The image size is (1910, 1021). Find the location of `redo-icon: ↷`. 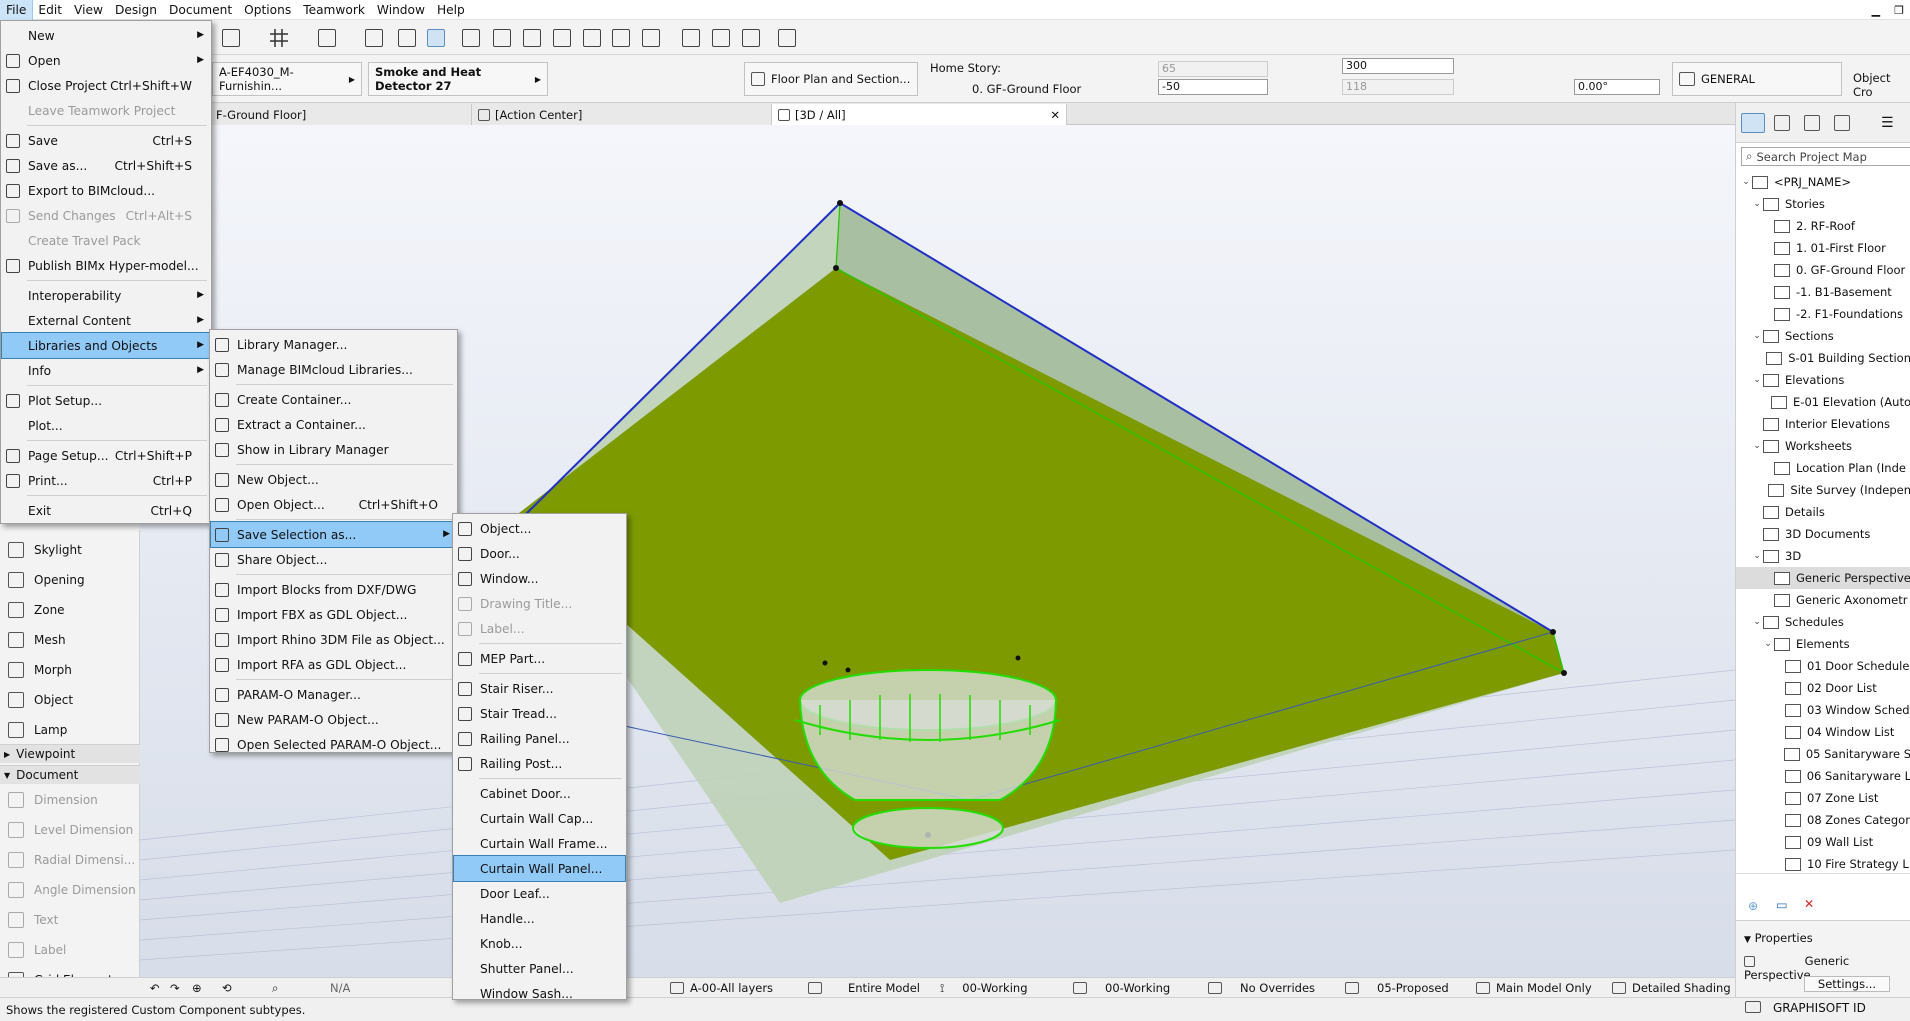

redo-icon: ↷ is located at coordinates (175, 988).